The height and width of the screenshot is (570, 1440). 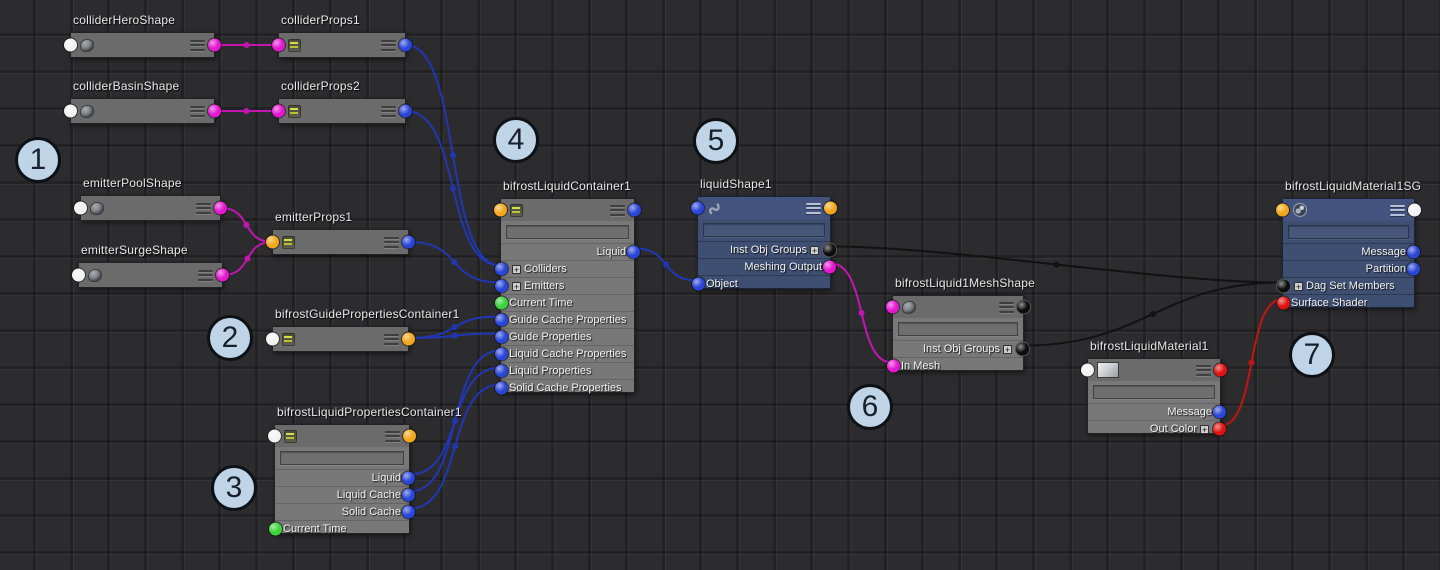 What do you see at coordinates (892, 307) in the screenshot?
I see `port-bifrostLiquid1MeshShape-title-left` at bounding box center [892, 307].